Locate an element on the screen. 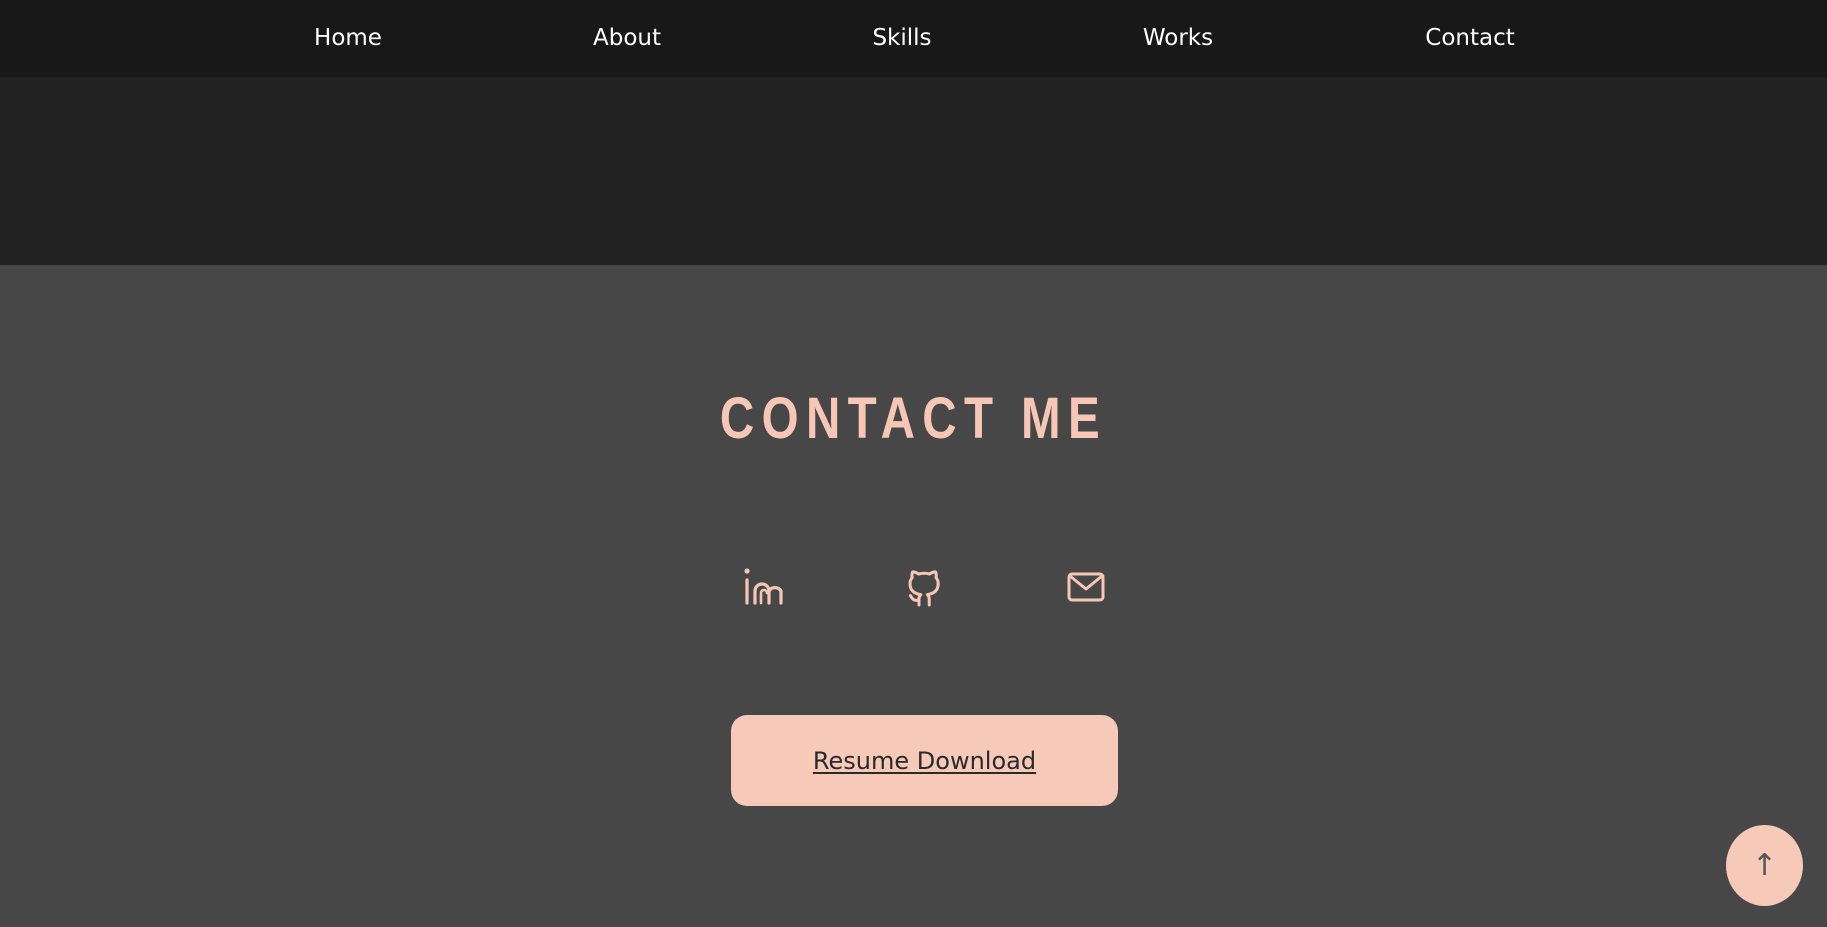  arrow-up-icon: ↑ is located at coordinates (1764, 865).